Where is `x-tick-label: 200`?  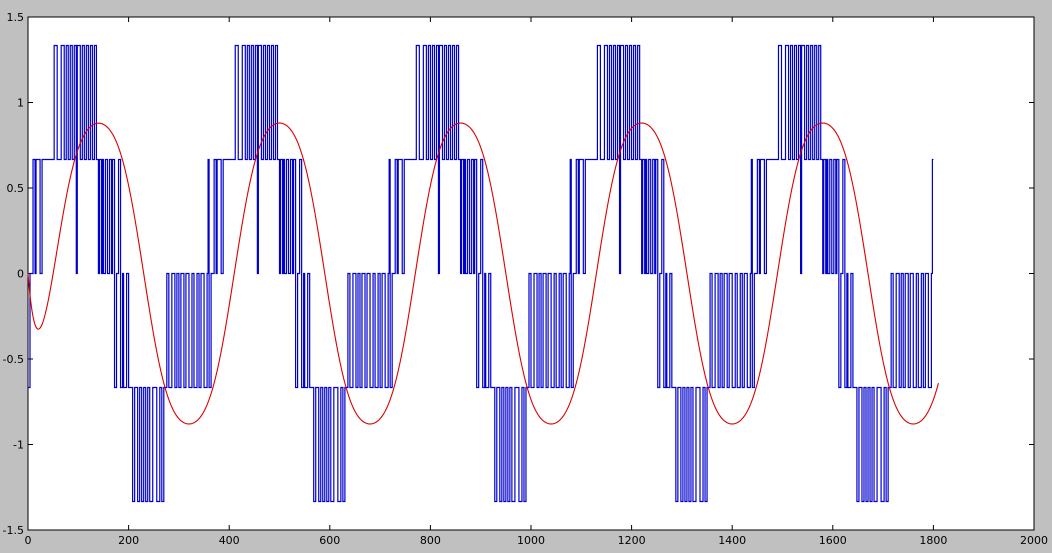
x-tick-label: 200 is located at coordinates (128, 540).